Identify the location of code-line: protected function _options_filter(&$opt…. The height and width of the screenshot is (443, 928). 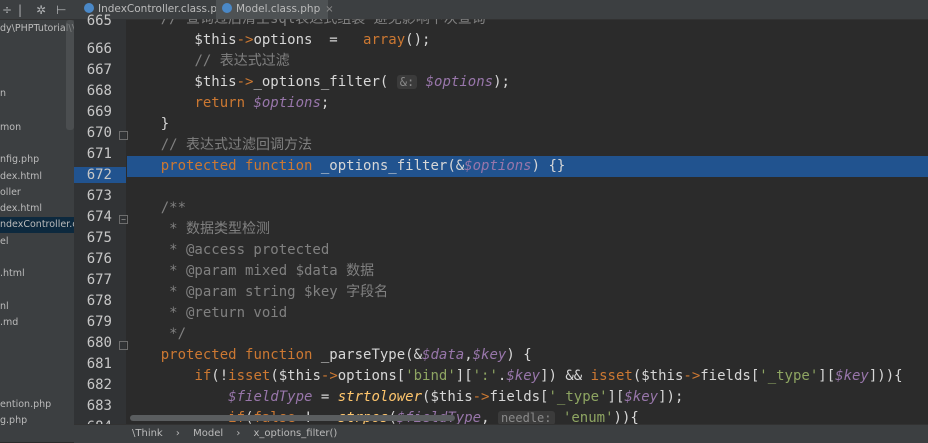
(527, 166).